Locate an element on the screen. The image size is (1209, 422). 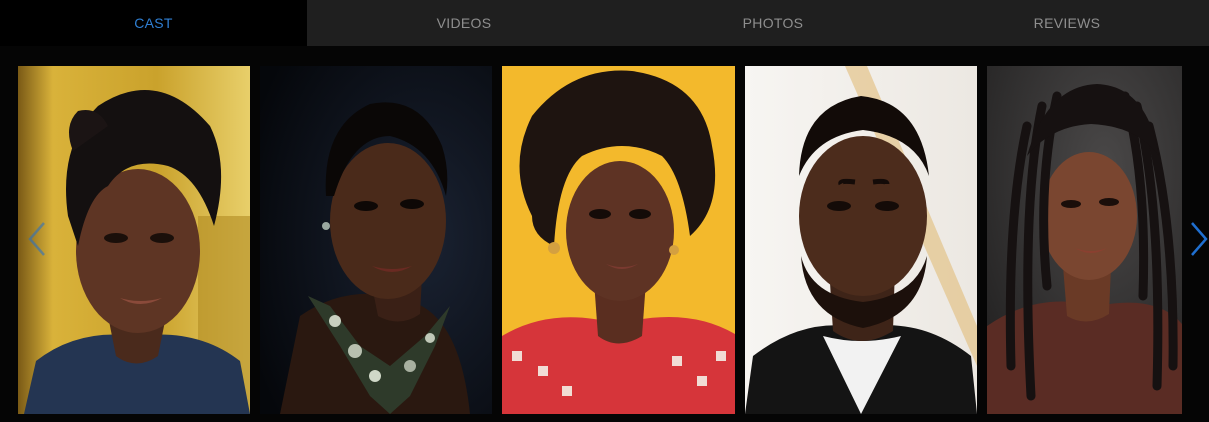
cast-photo is located at coordinates (1084, 240).